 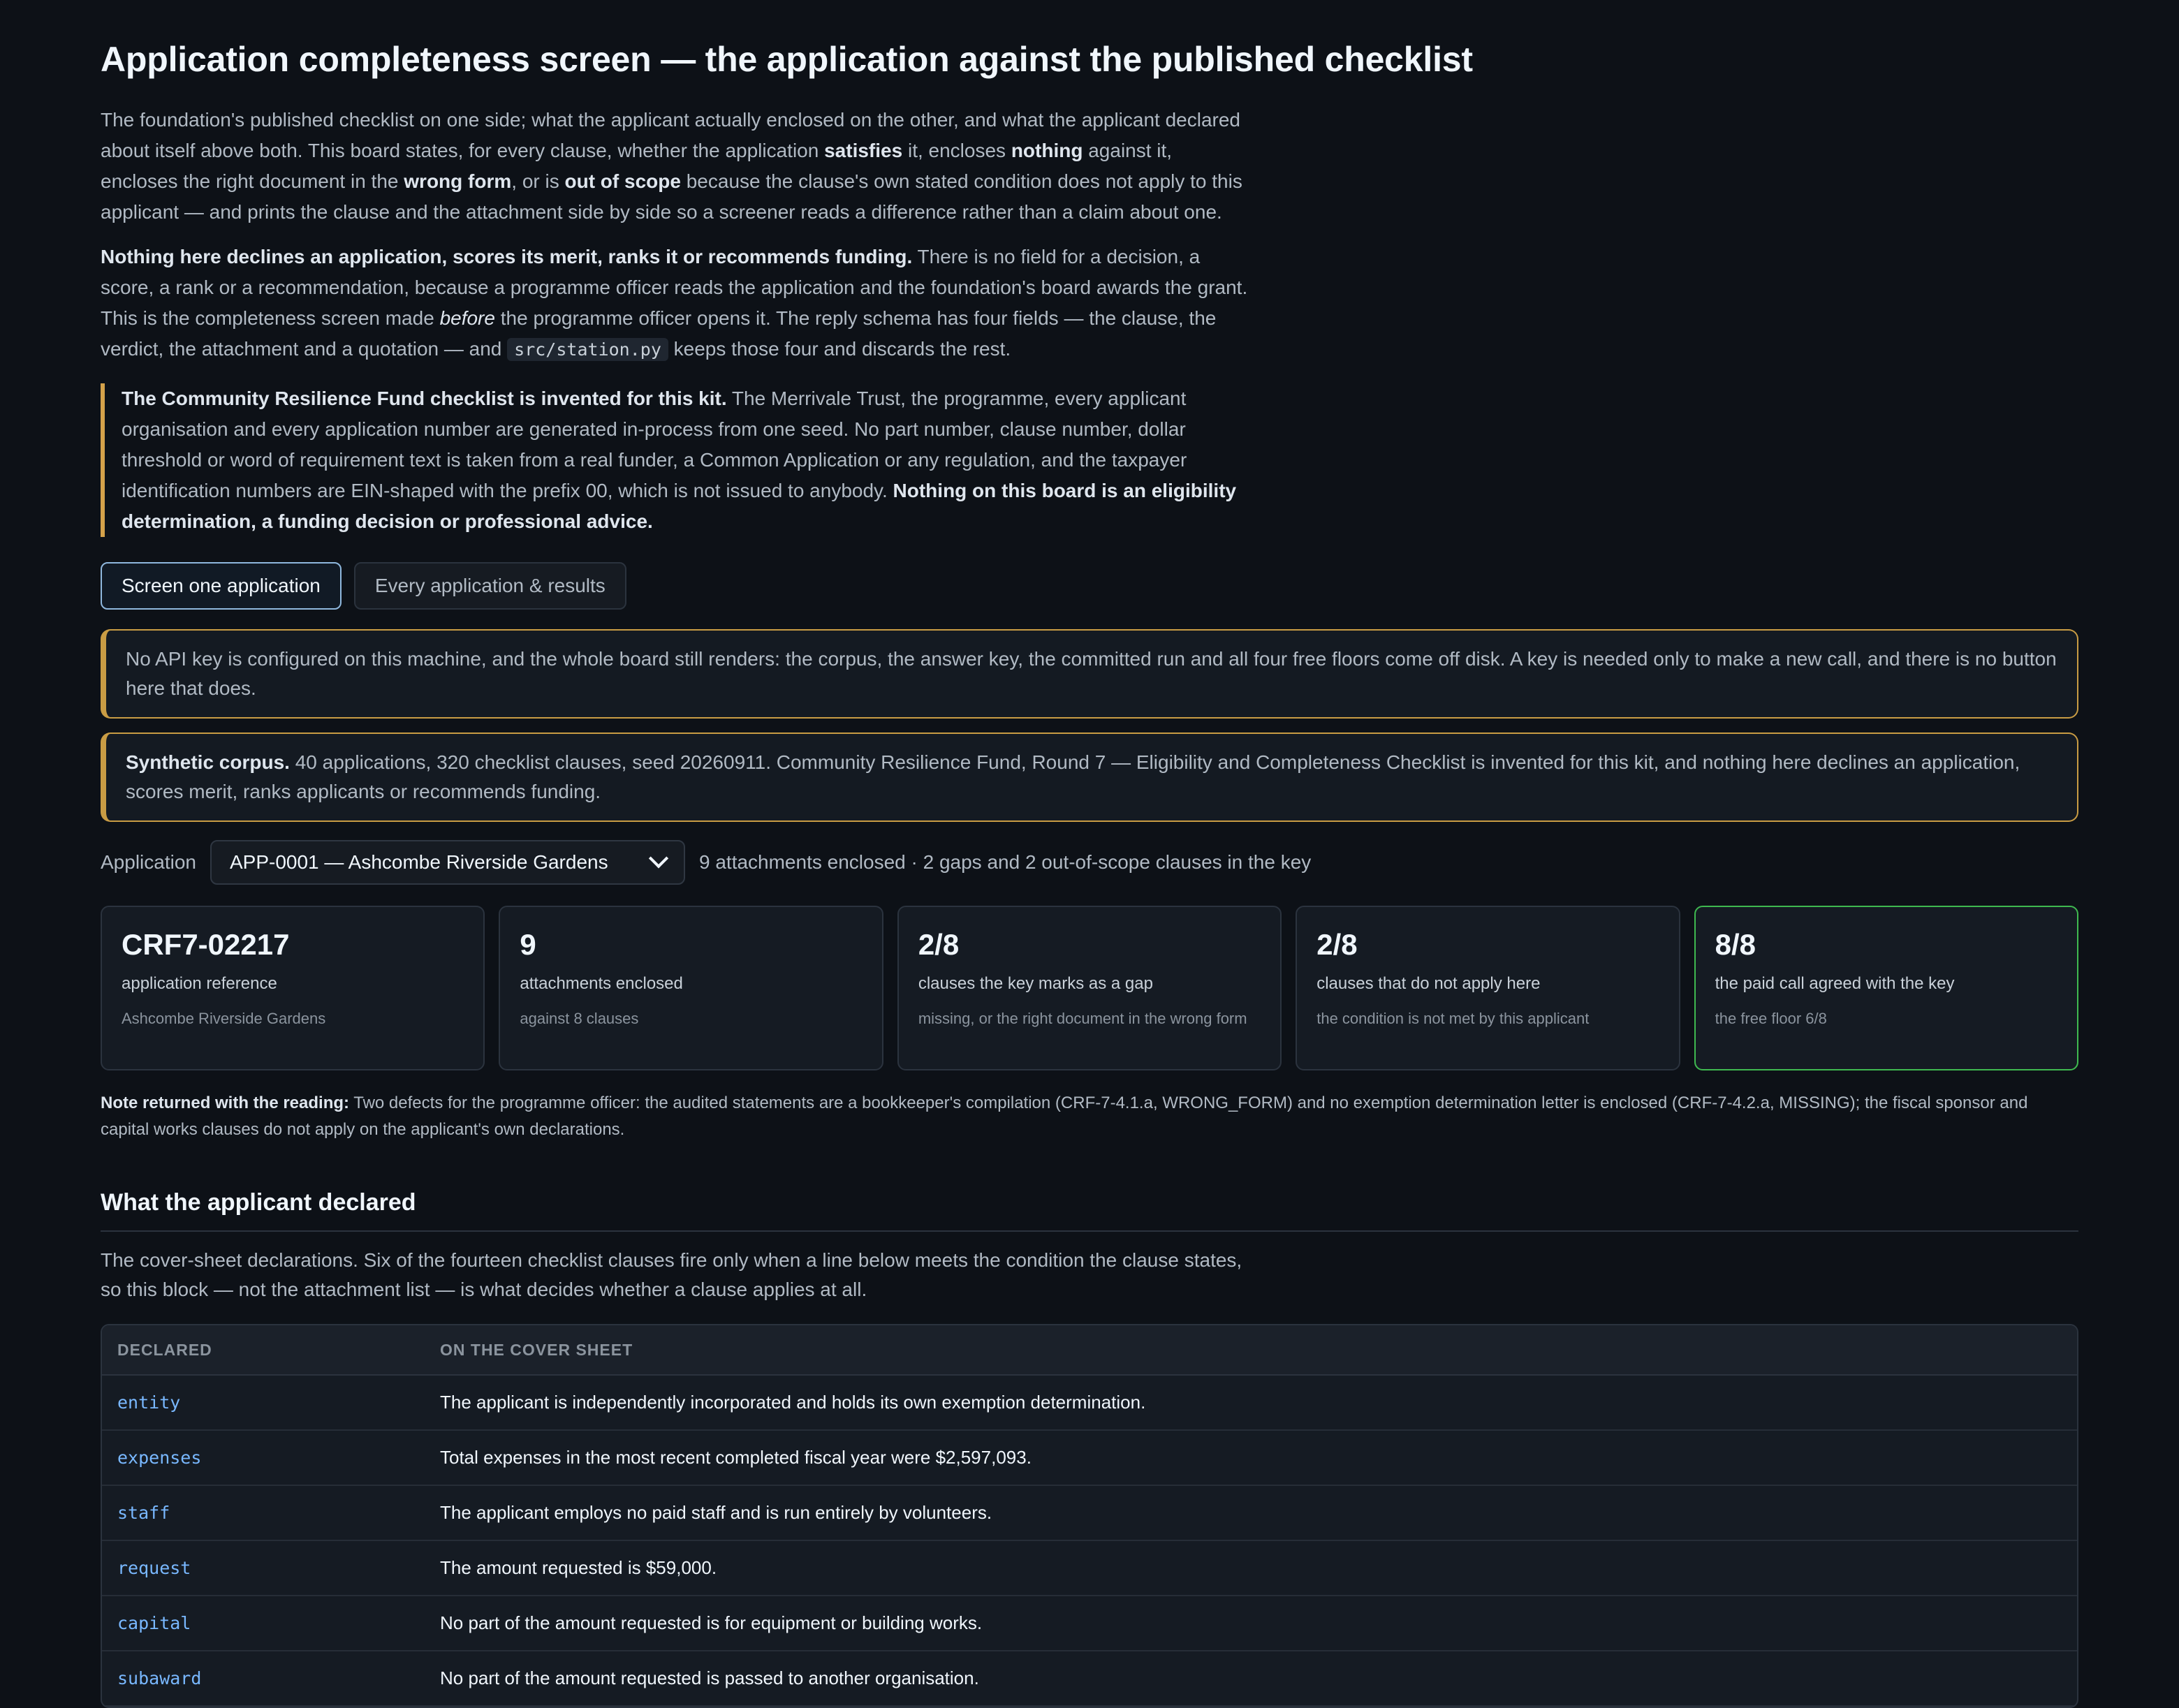 I want to click on declared-heading: What the applicant declared, so click(x=1089, y=1210).